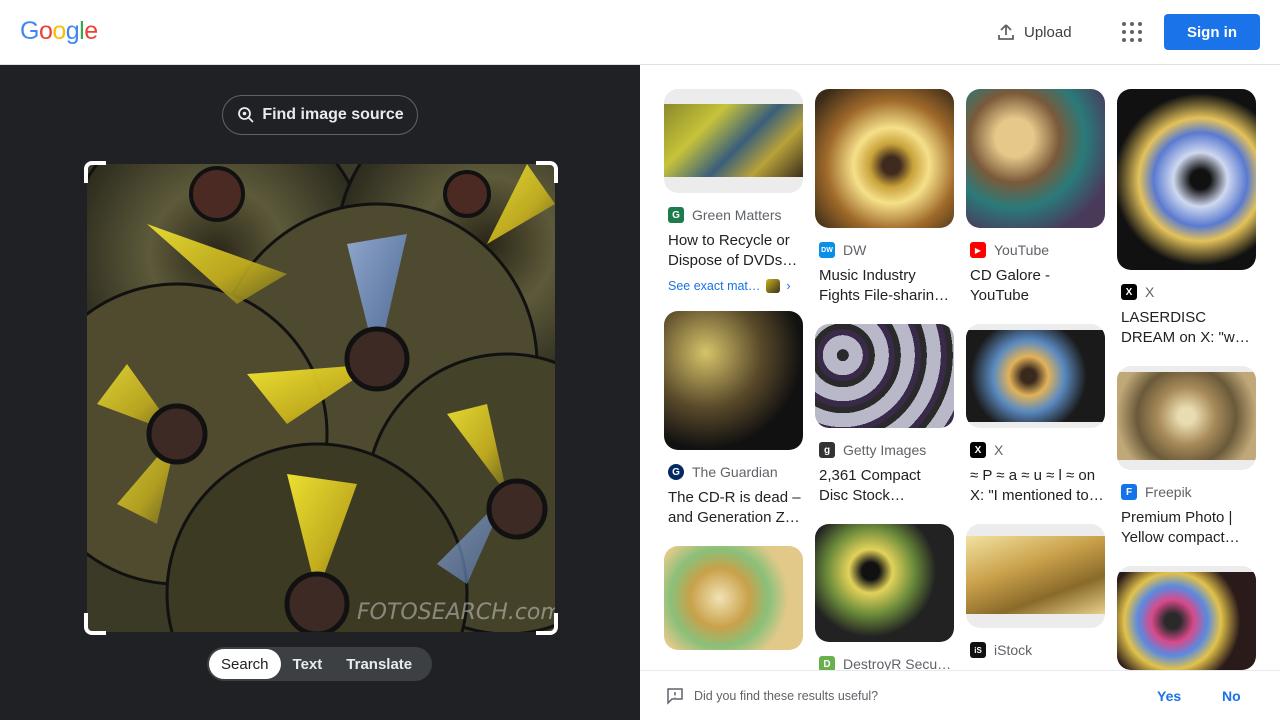 Image resolution: width=1280 pixels, height=720 pixels. Describe the element at coordinates (1132, 32) in the screenshot. I see `apps-grid-icon` at that location.